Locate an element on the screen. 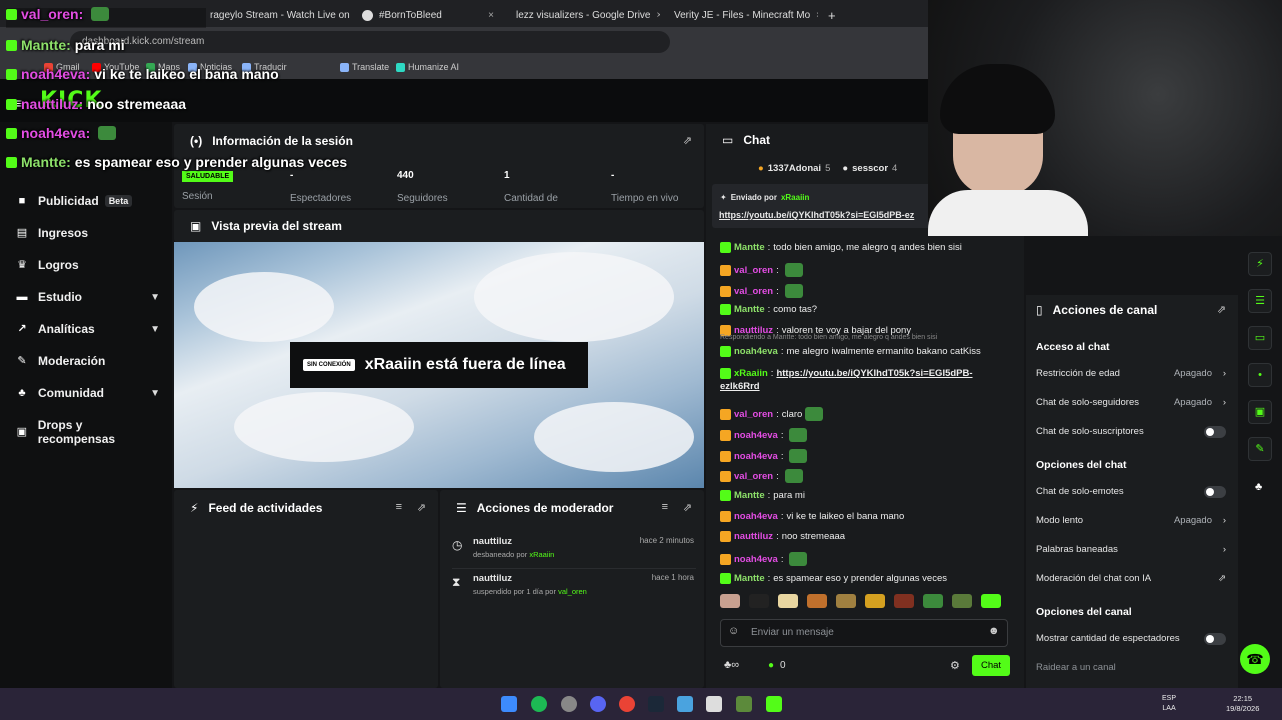 Image resolution: width=1282 pixels, height=720 pixels. chat-message: Mantte: para mi is located at coordinates (762, 495).